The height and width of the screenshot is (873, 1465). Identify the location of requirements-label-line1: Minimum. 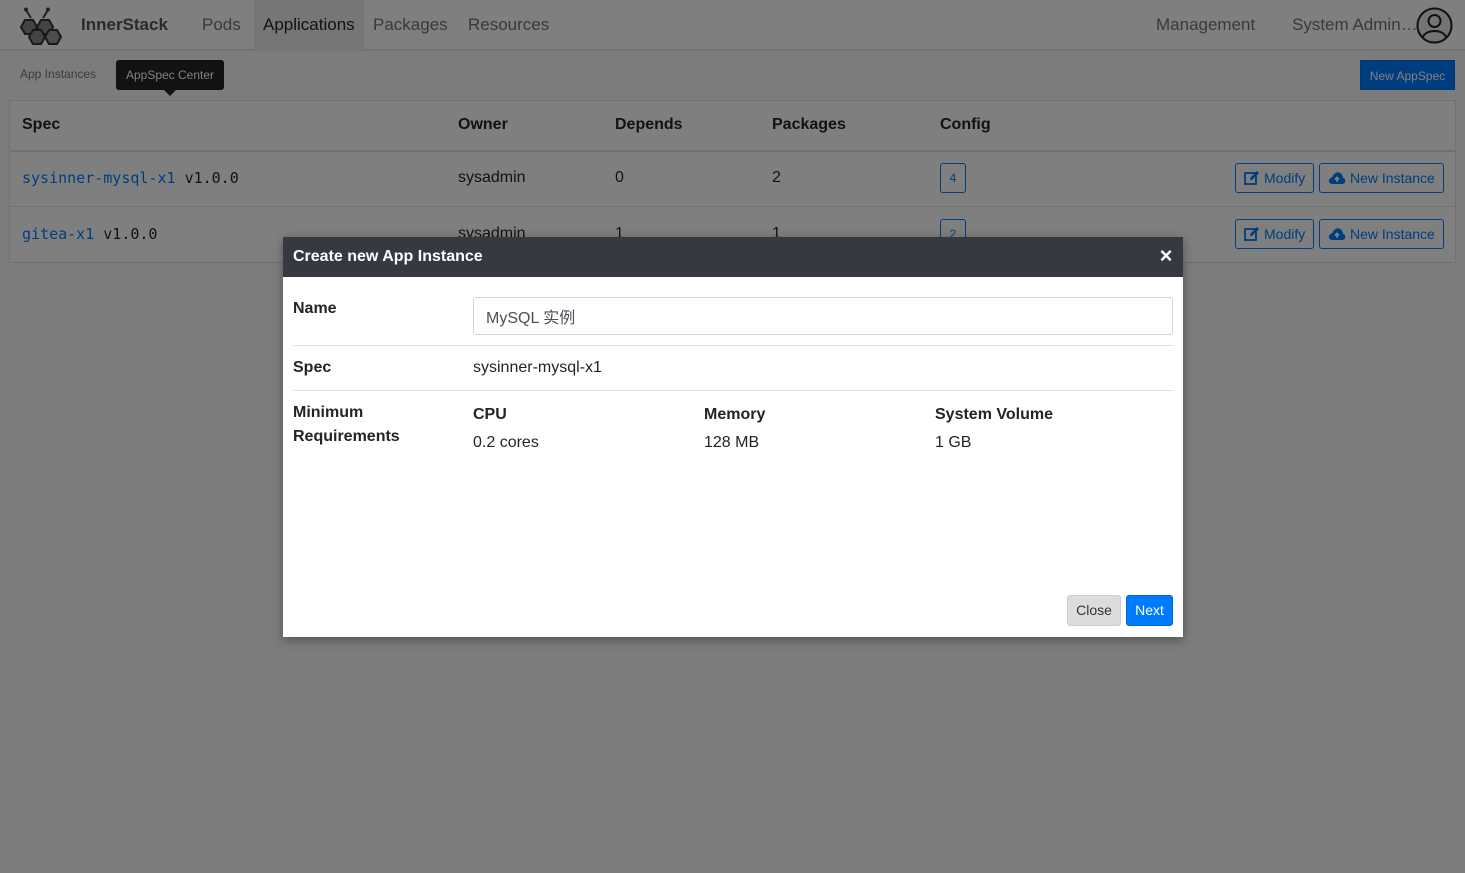
(328, 412).